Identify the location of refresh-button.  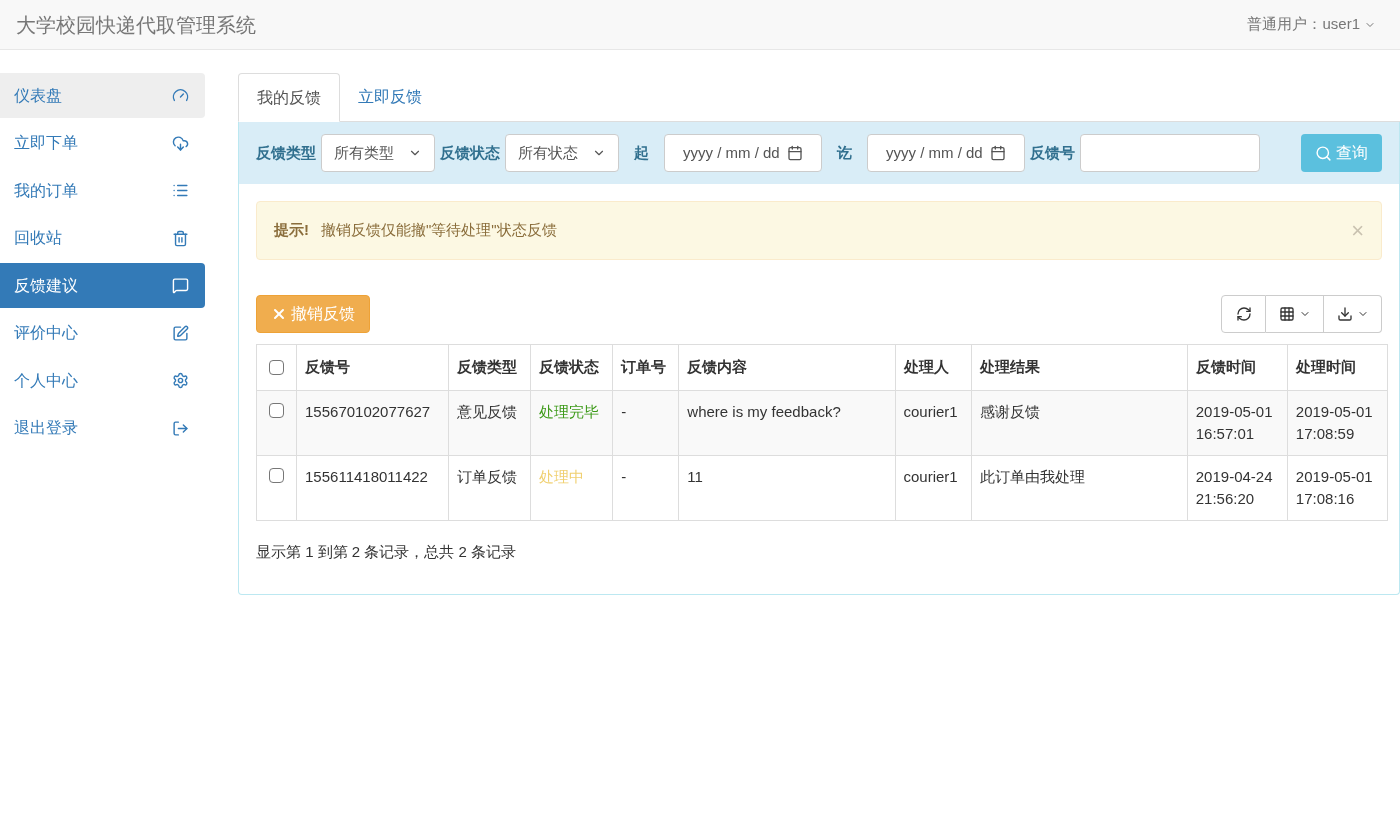
(1243, 314).